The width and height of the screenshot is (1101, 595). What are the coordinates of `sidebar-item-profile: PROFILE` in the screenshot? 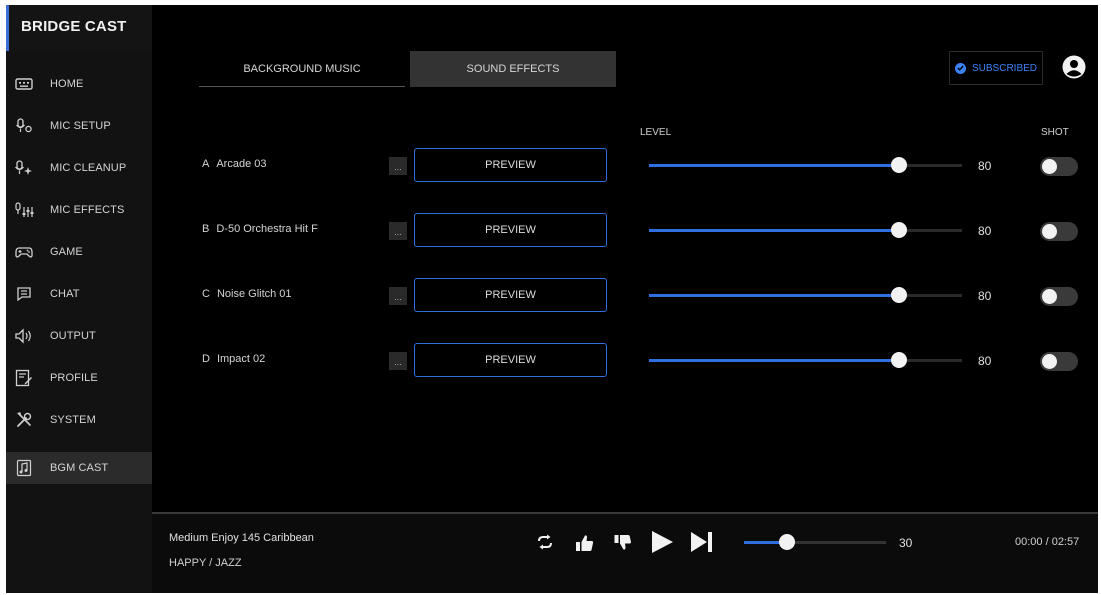 It's located at (79, 378).